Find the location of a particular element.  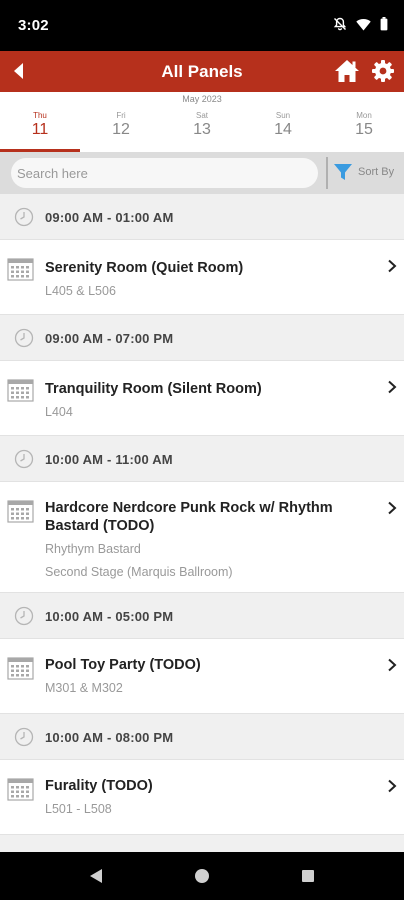

panel-title: Tranquility Room (Silent Room) is located at coordinates (153, 389).